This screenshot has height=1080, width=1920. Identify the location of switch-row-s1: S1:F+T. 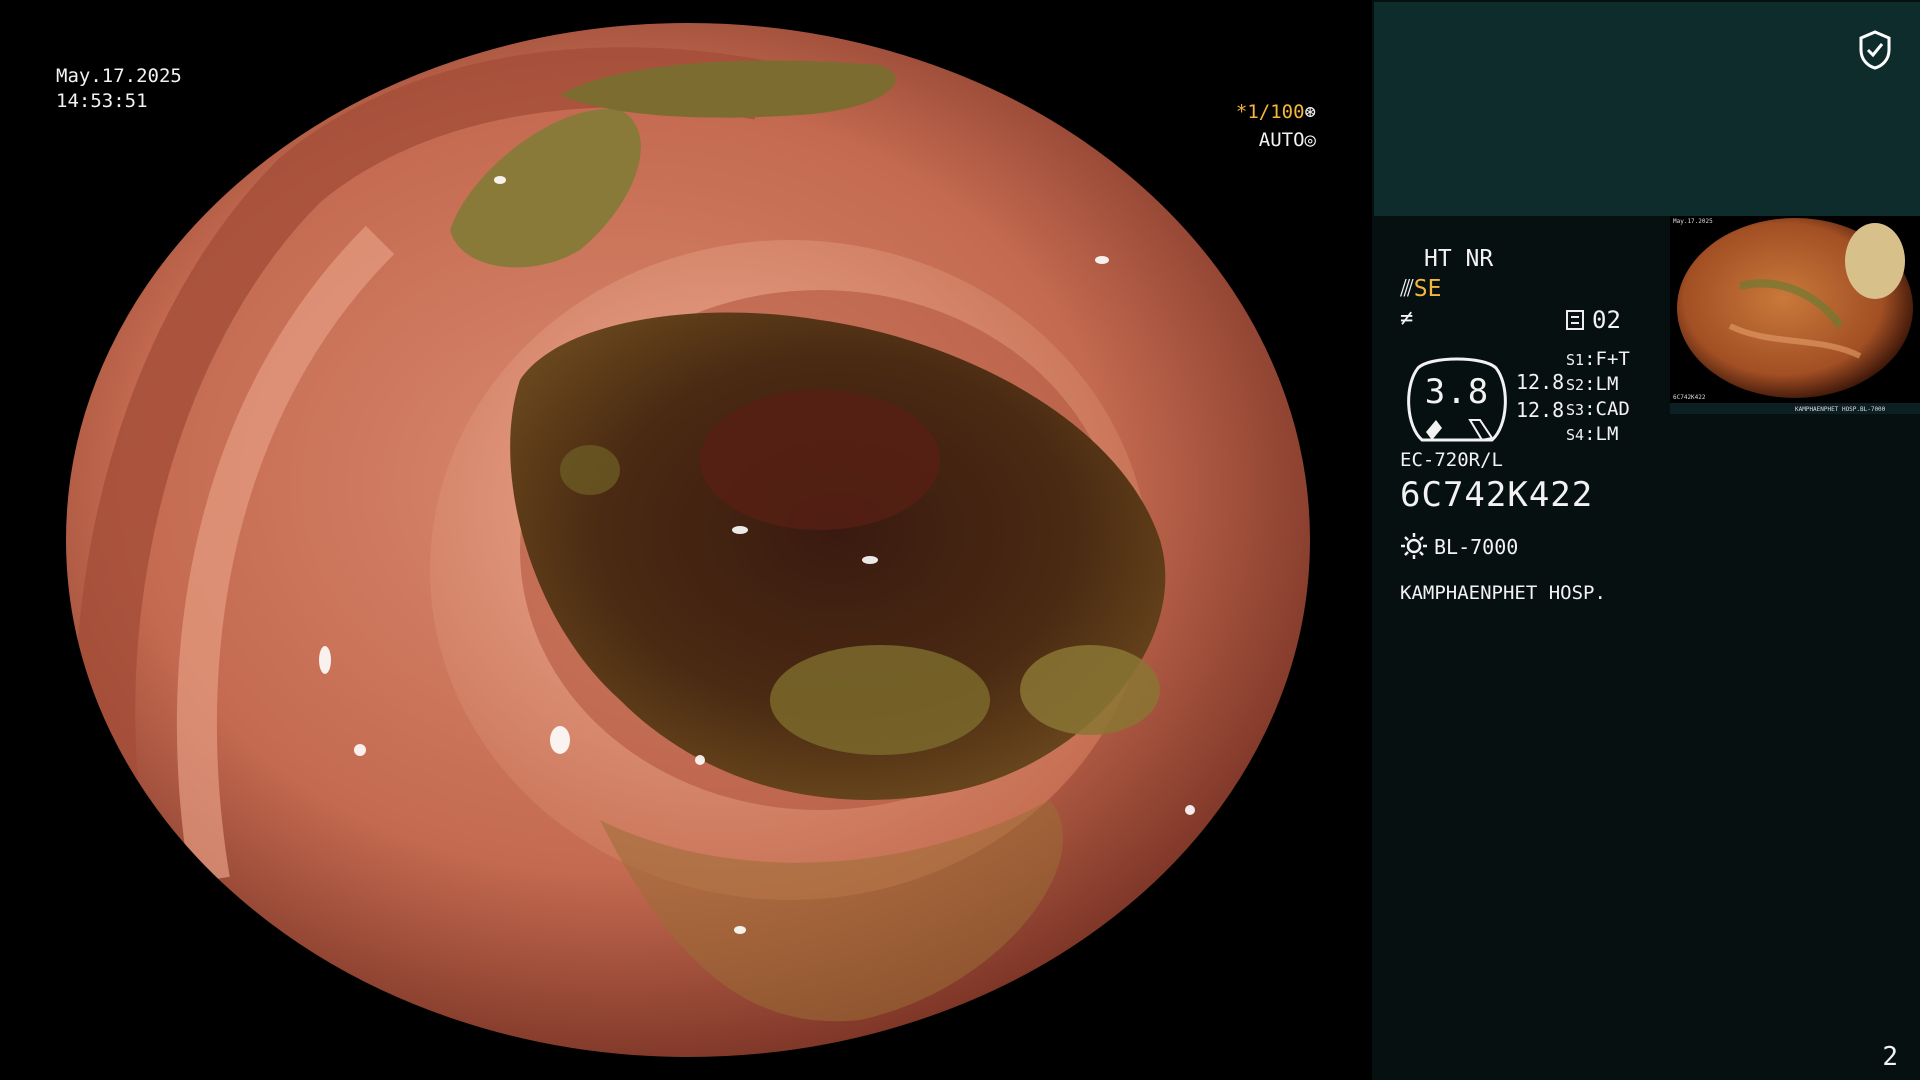
(1598, 359).